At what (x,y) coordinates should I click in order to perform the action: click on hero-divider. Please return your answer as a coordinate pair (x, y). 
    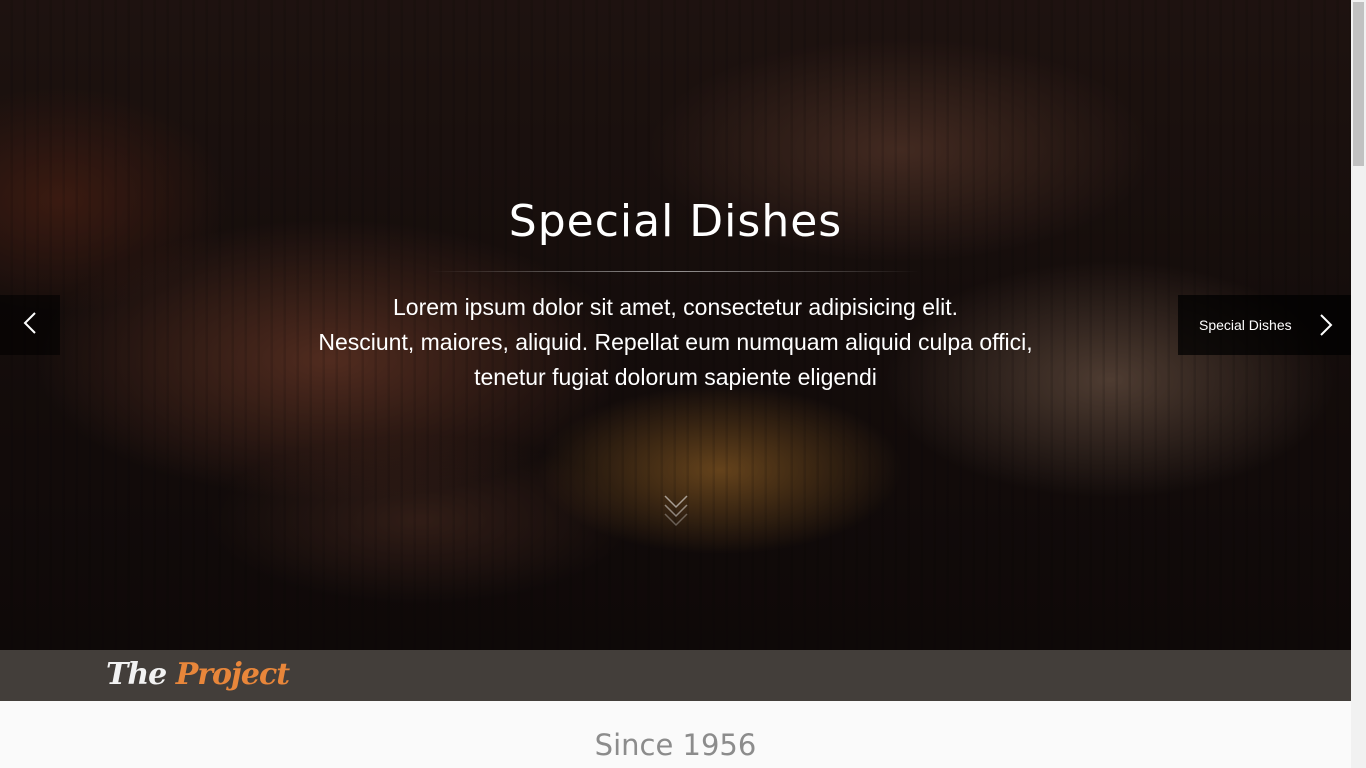
    Looking at the image, I should click on (675, 271).